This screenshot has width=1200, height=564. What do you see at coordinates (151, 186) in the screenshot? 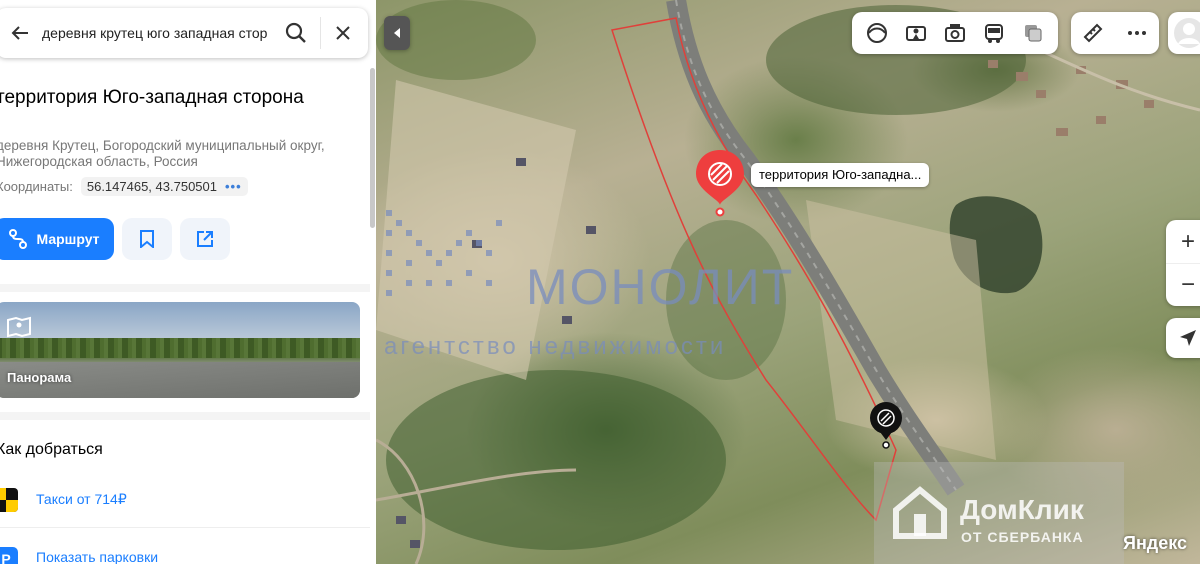
I see `coordinates-text: 56.147465, 43.750501` at bounding box center [151, 186].